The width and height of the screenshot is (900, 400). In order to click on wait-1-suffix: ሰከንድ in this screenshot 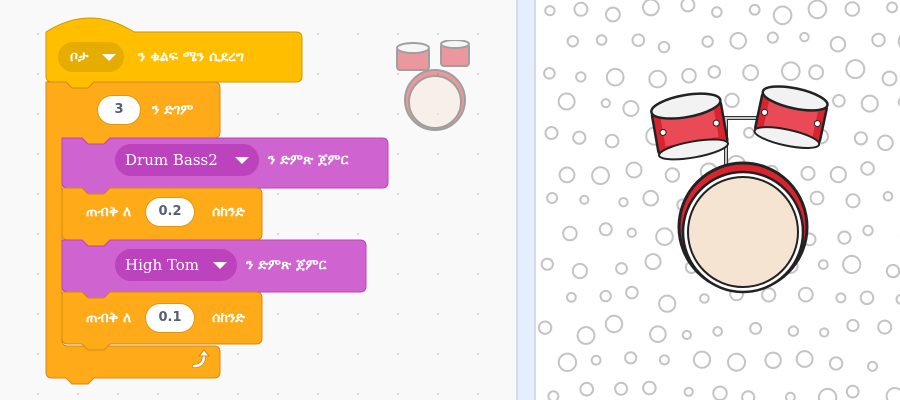, I will do `click(228, 212)`.